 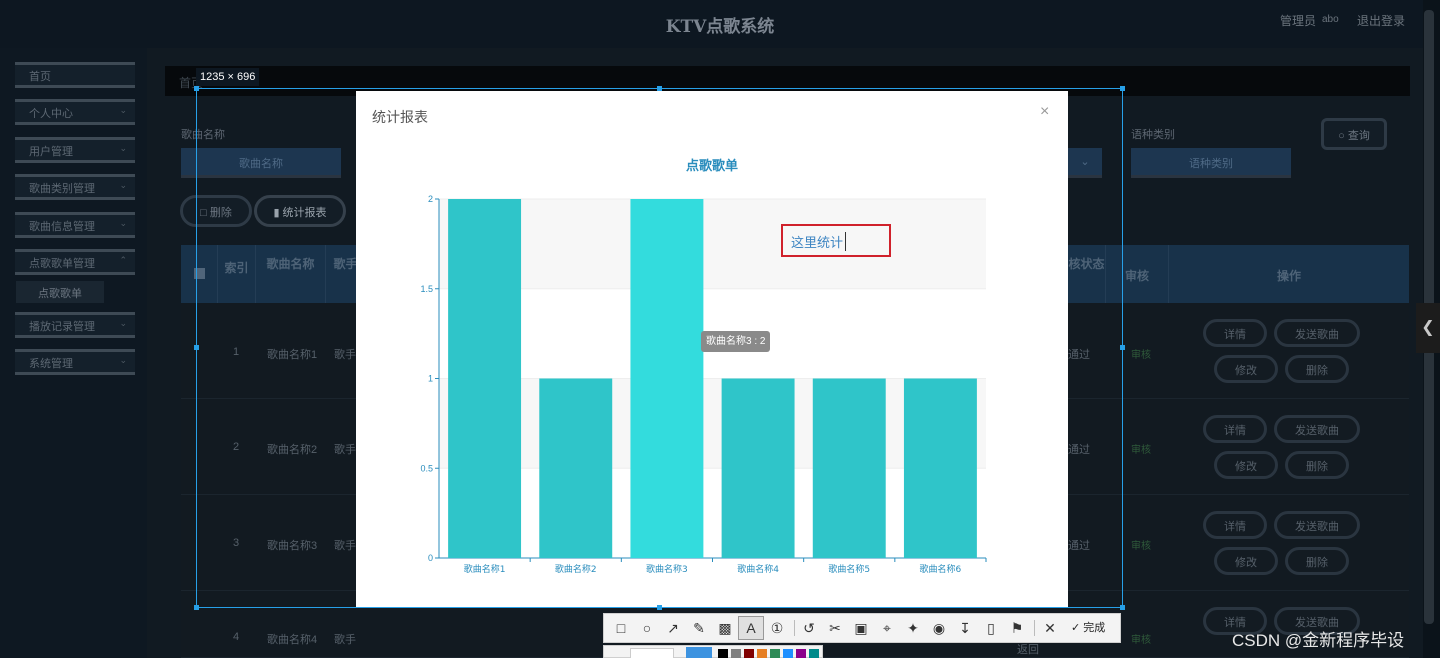 What do you see at coordinates (835, 628) in the screenshot?
I see `scissors-icon: ✂` at bounding box center [835, 628].